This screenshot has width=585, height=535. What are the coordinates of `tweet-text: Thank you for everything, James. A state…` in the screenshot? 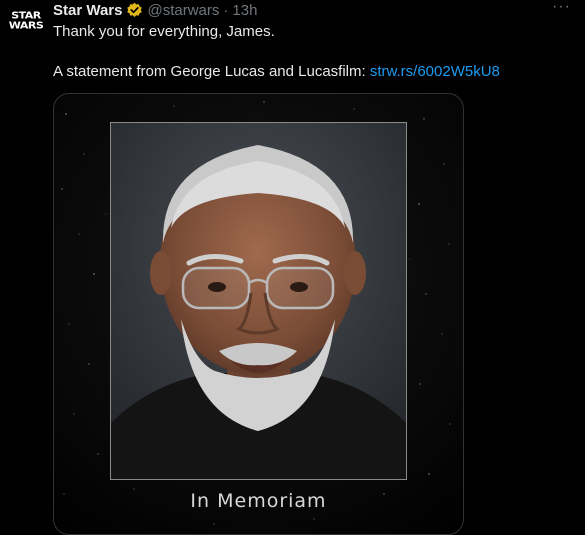 It's located at (313, 52).